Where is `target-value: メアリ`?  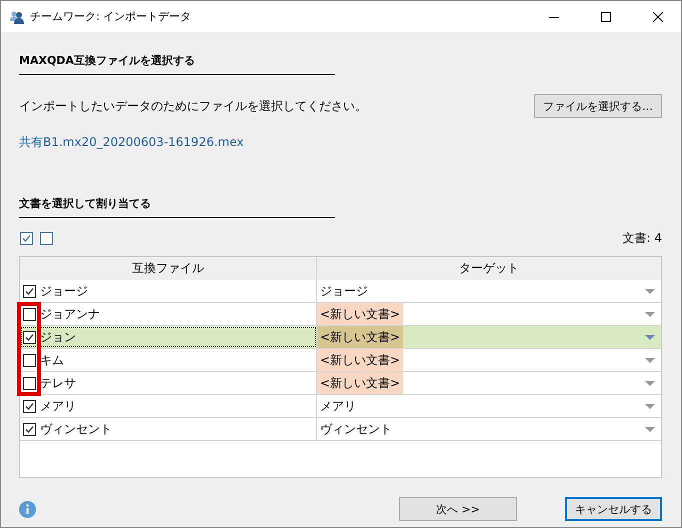
target-value: メアリ is located at coordinates (338, 406).